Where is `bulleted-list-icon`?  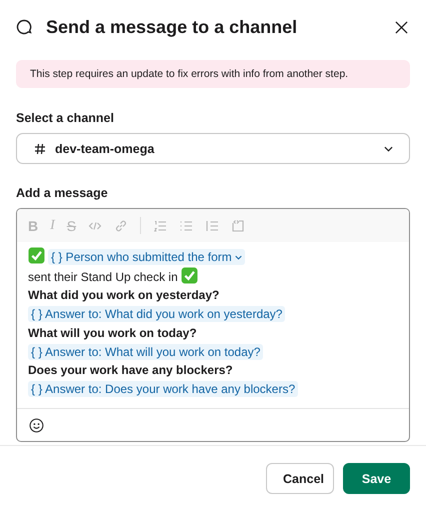
bulleted-list-icon is located at coordinates (186, 225).